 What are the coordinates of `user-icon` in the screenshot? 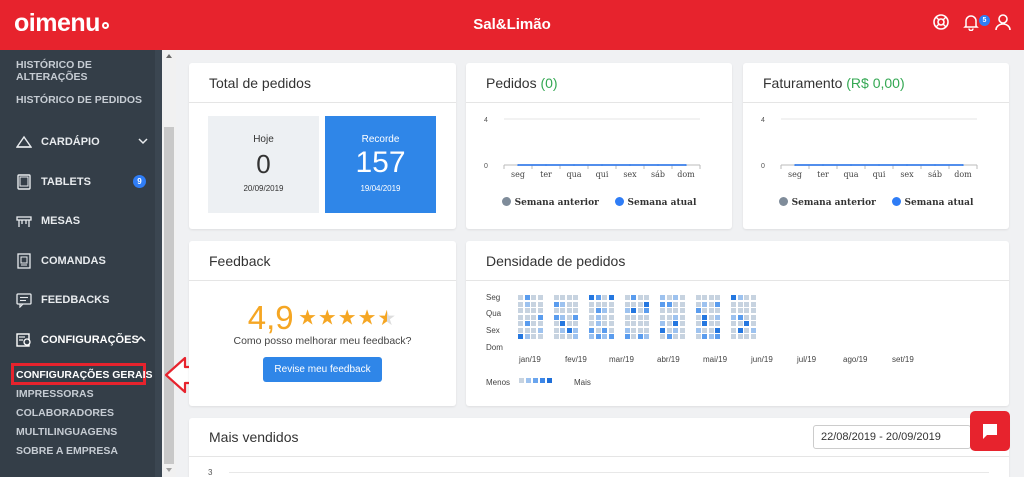 It's located at (1003, 22).